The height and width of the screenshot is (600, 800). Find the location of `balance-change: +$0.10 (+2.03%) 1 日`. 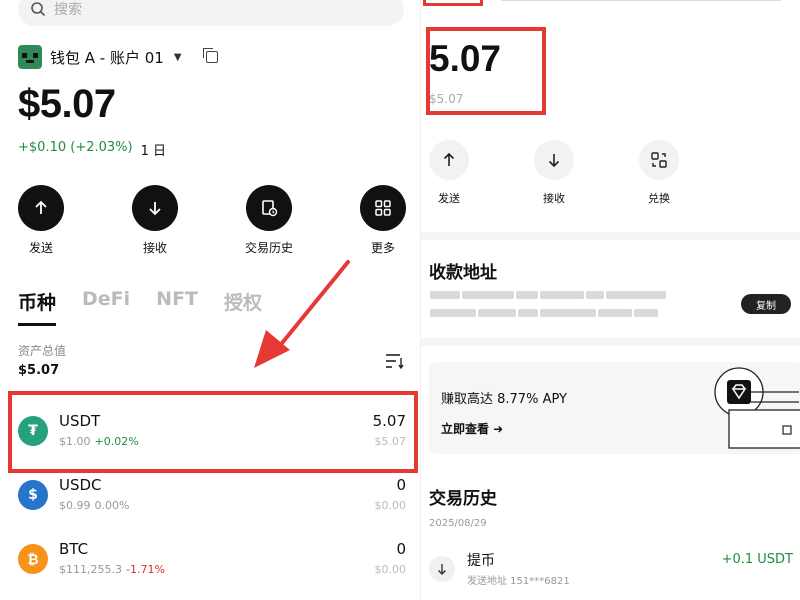

balance-change: +$0.10 (+2.03%) 1 日 is located at coordinates (92, 149).